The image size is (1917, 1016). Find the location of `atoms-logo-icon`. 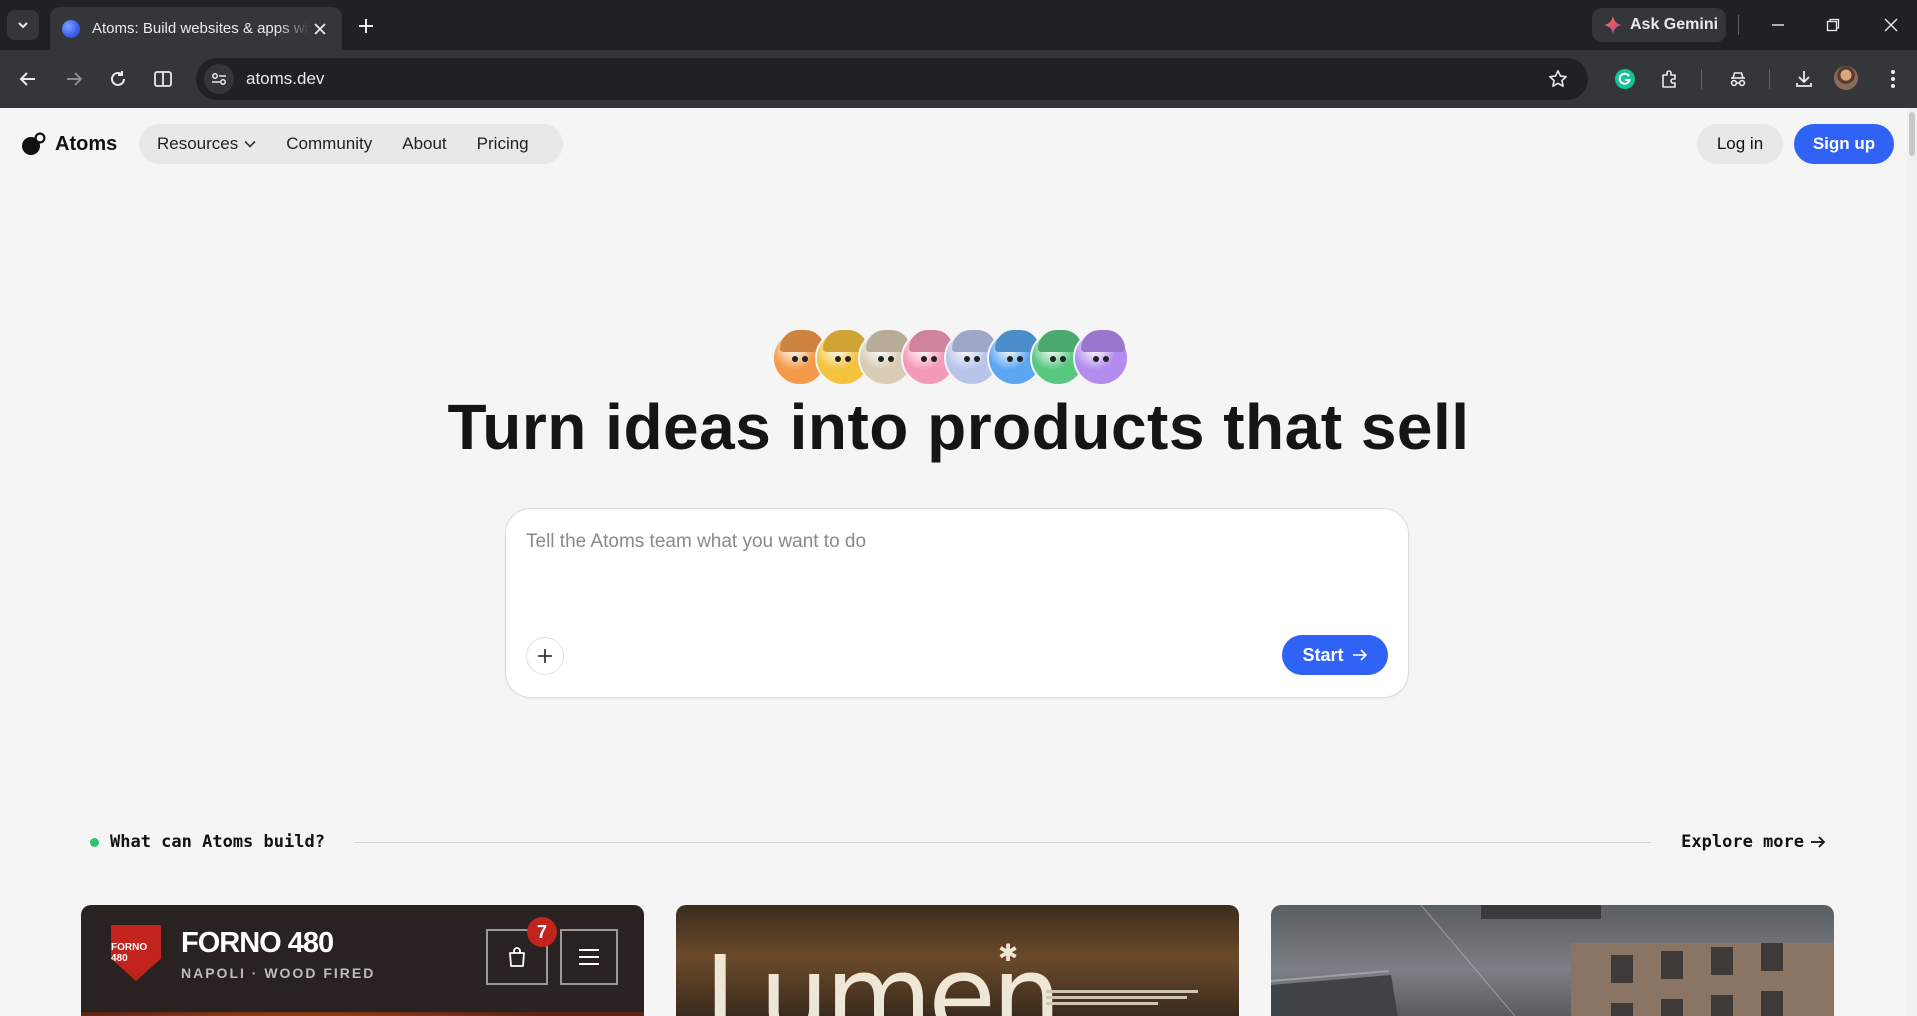

atoms-logo-icon is located at coordinates (34, 144).